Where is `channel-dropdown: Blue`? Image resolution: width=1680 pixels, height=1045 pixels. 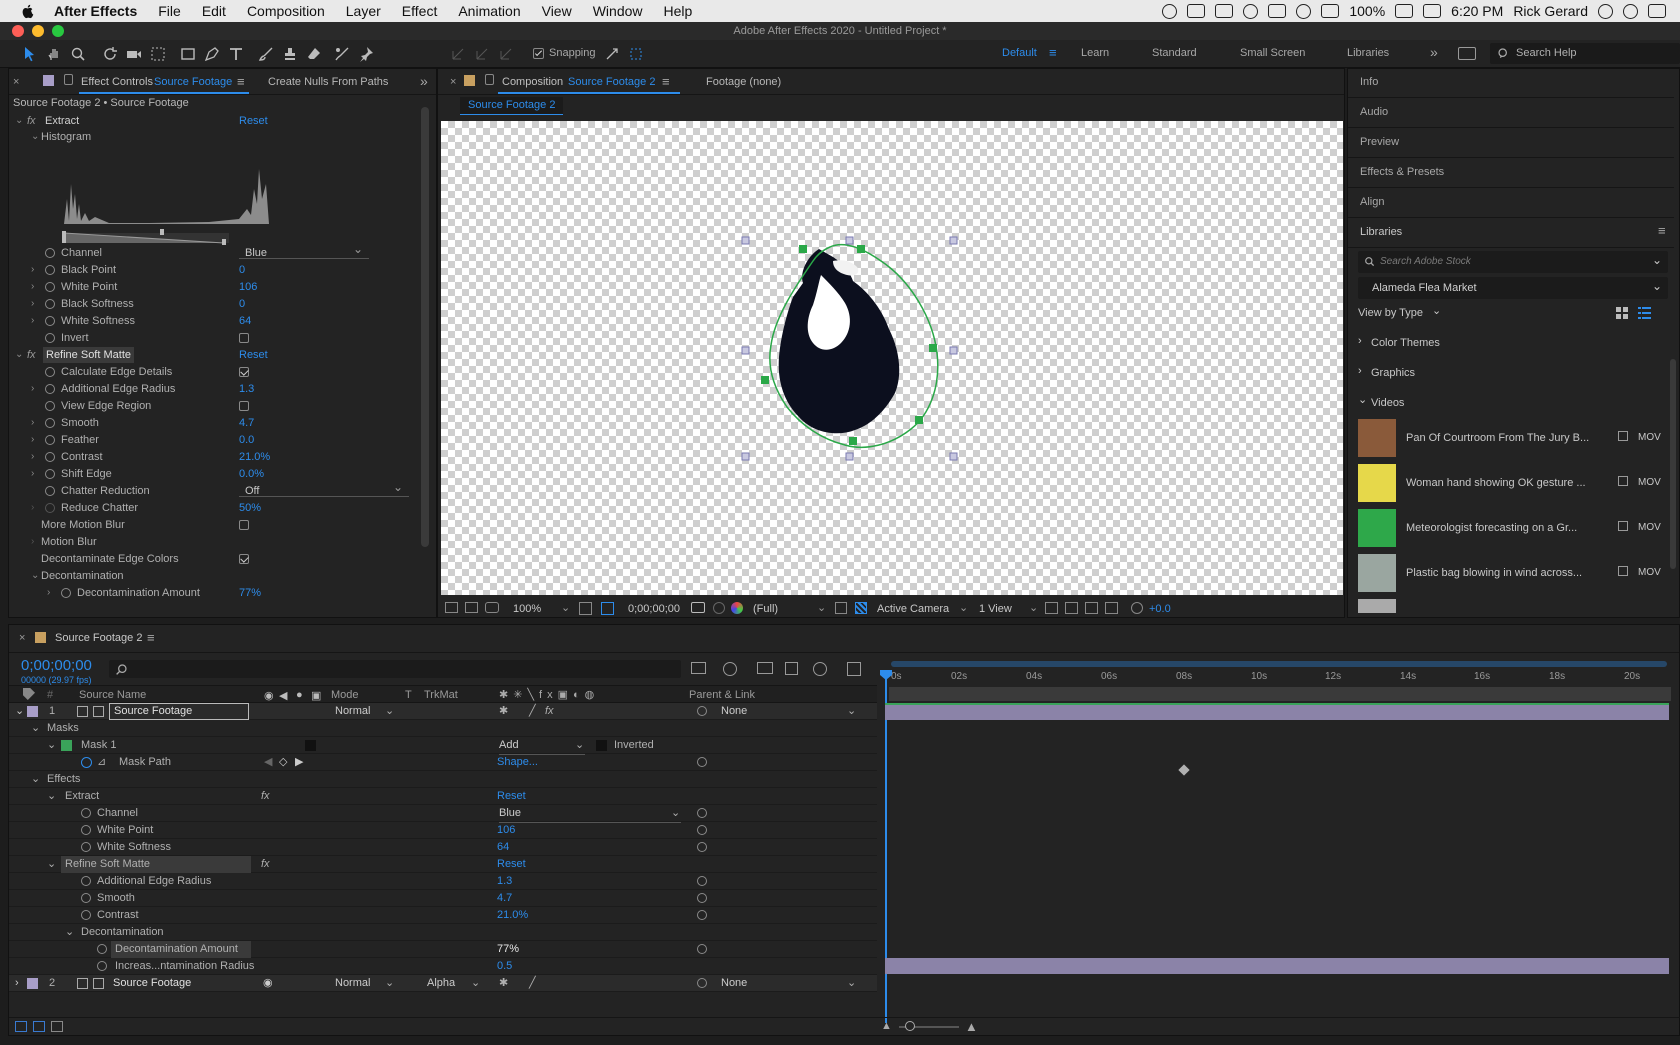
channel-dropdown: Blue is located at coordinates (304, 250).